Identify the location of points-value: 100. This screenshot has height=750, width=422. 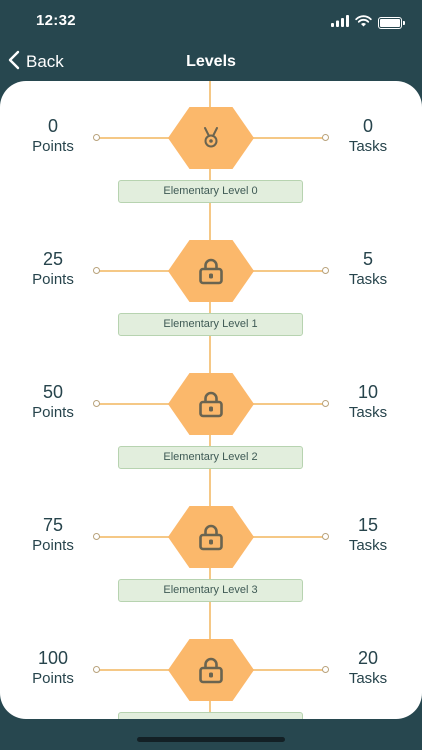
(53, 658).